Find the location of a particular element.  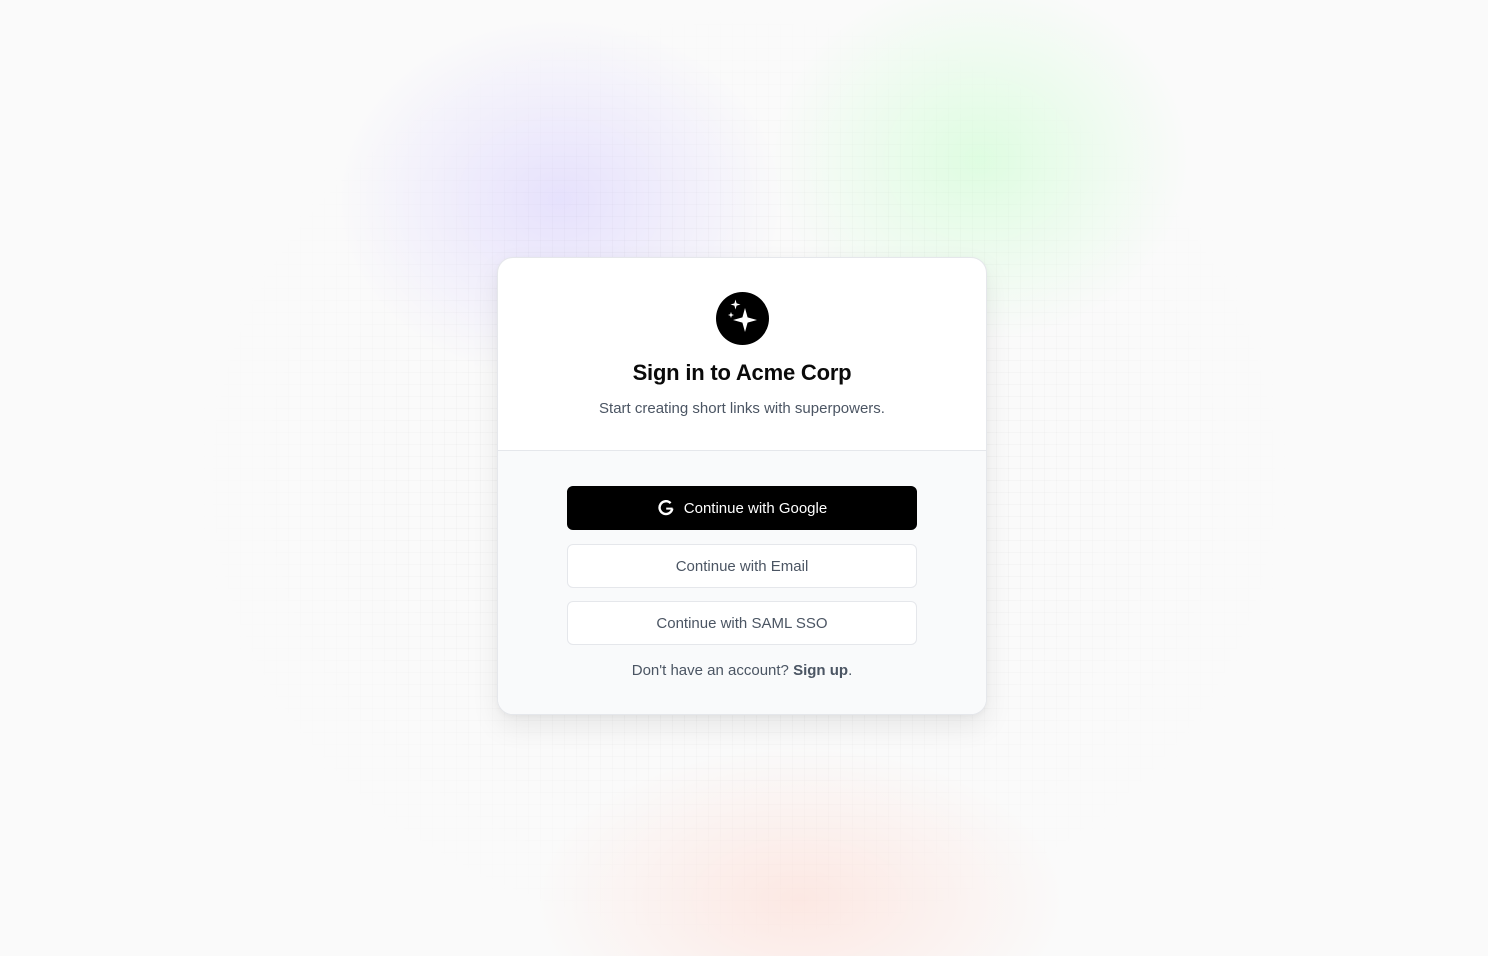

signup-prompt-text: Don't have an account? is located at coordinates (710, 670).